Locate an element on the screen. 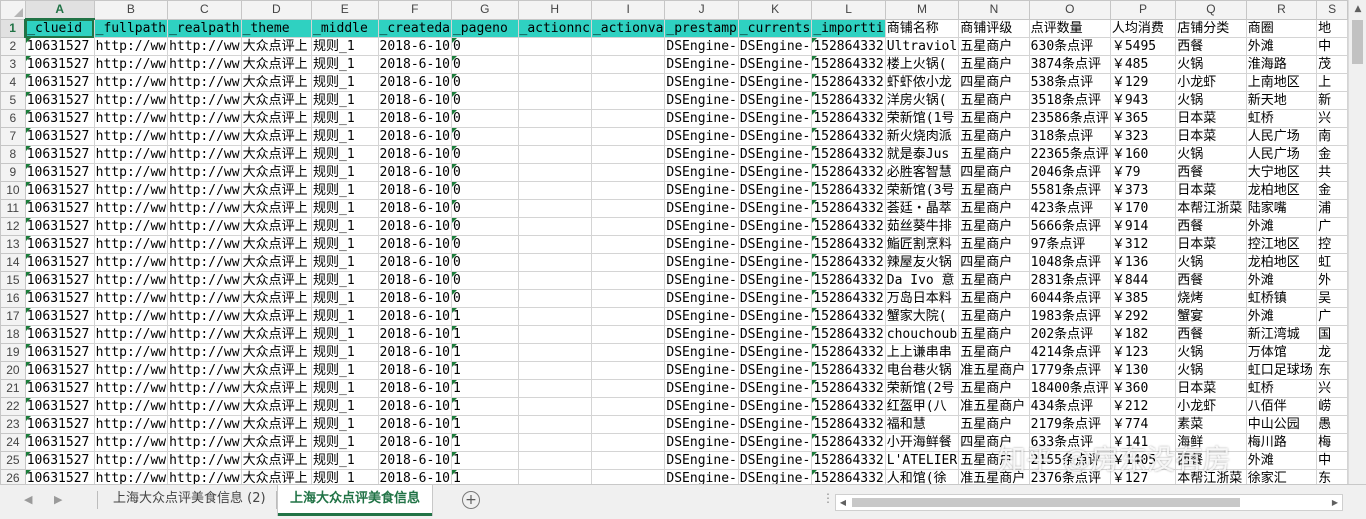 This screenshot has width=1366, height=519. table-cell: 控江地区 is located at coordinates (1281, 244).